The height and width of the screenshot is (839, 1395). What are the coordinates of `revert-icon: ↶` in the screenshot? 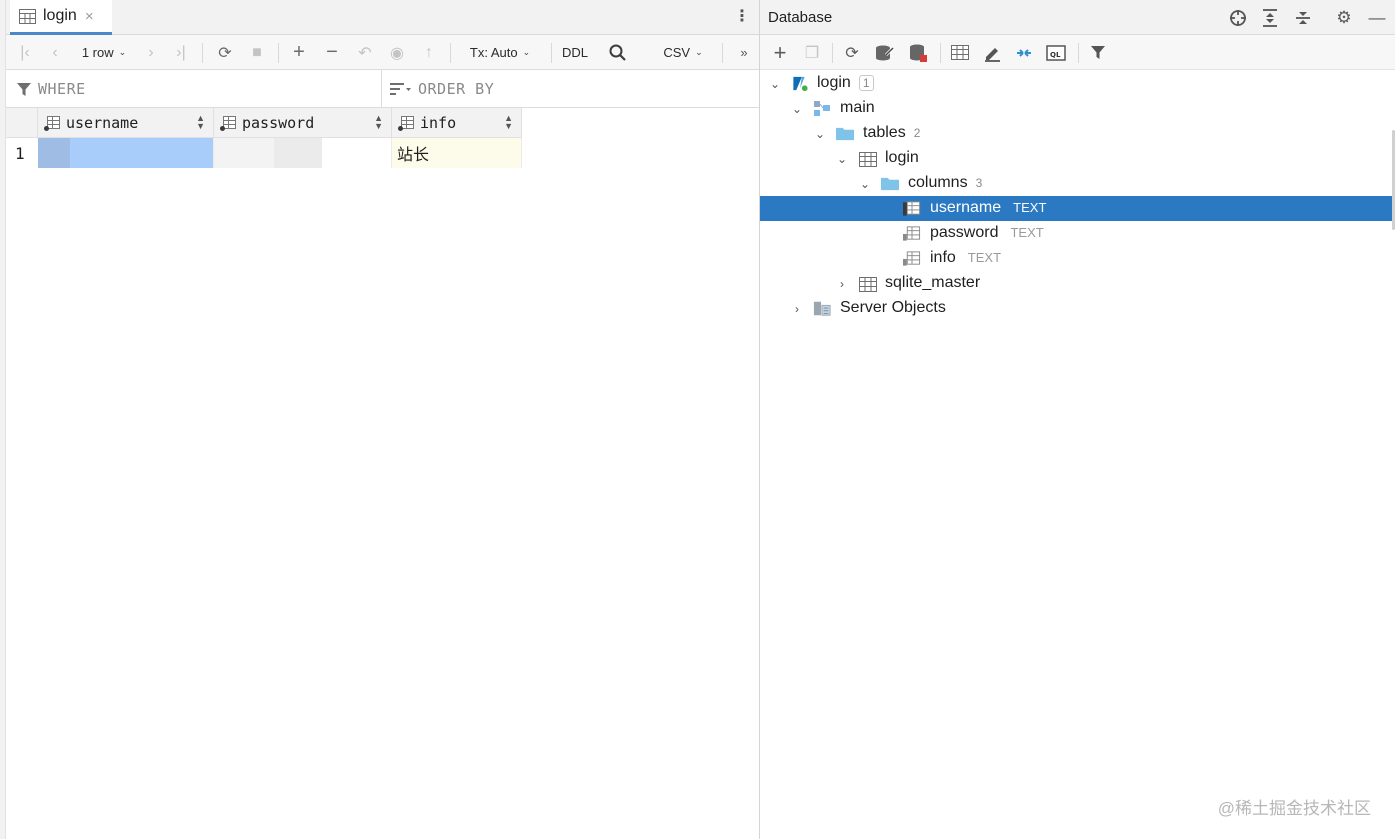 It's located at (365, 52).